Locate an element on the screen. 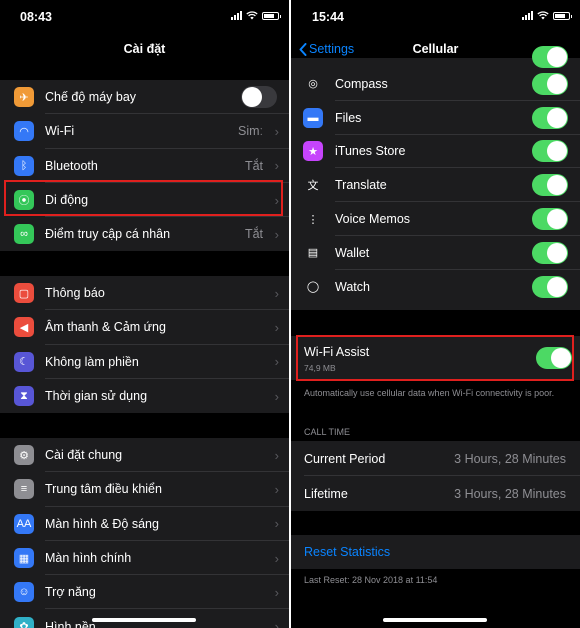  files-icon: ▬ is located at coordinates (313, 117).